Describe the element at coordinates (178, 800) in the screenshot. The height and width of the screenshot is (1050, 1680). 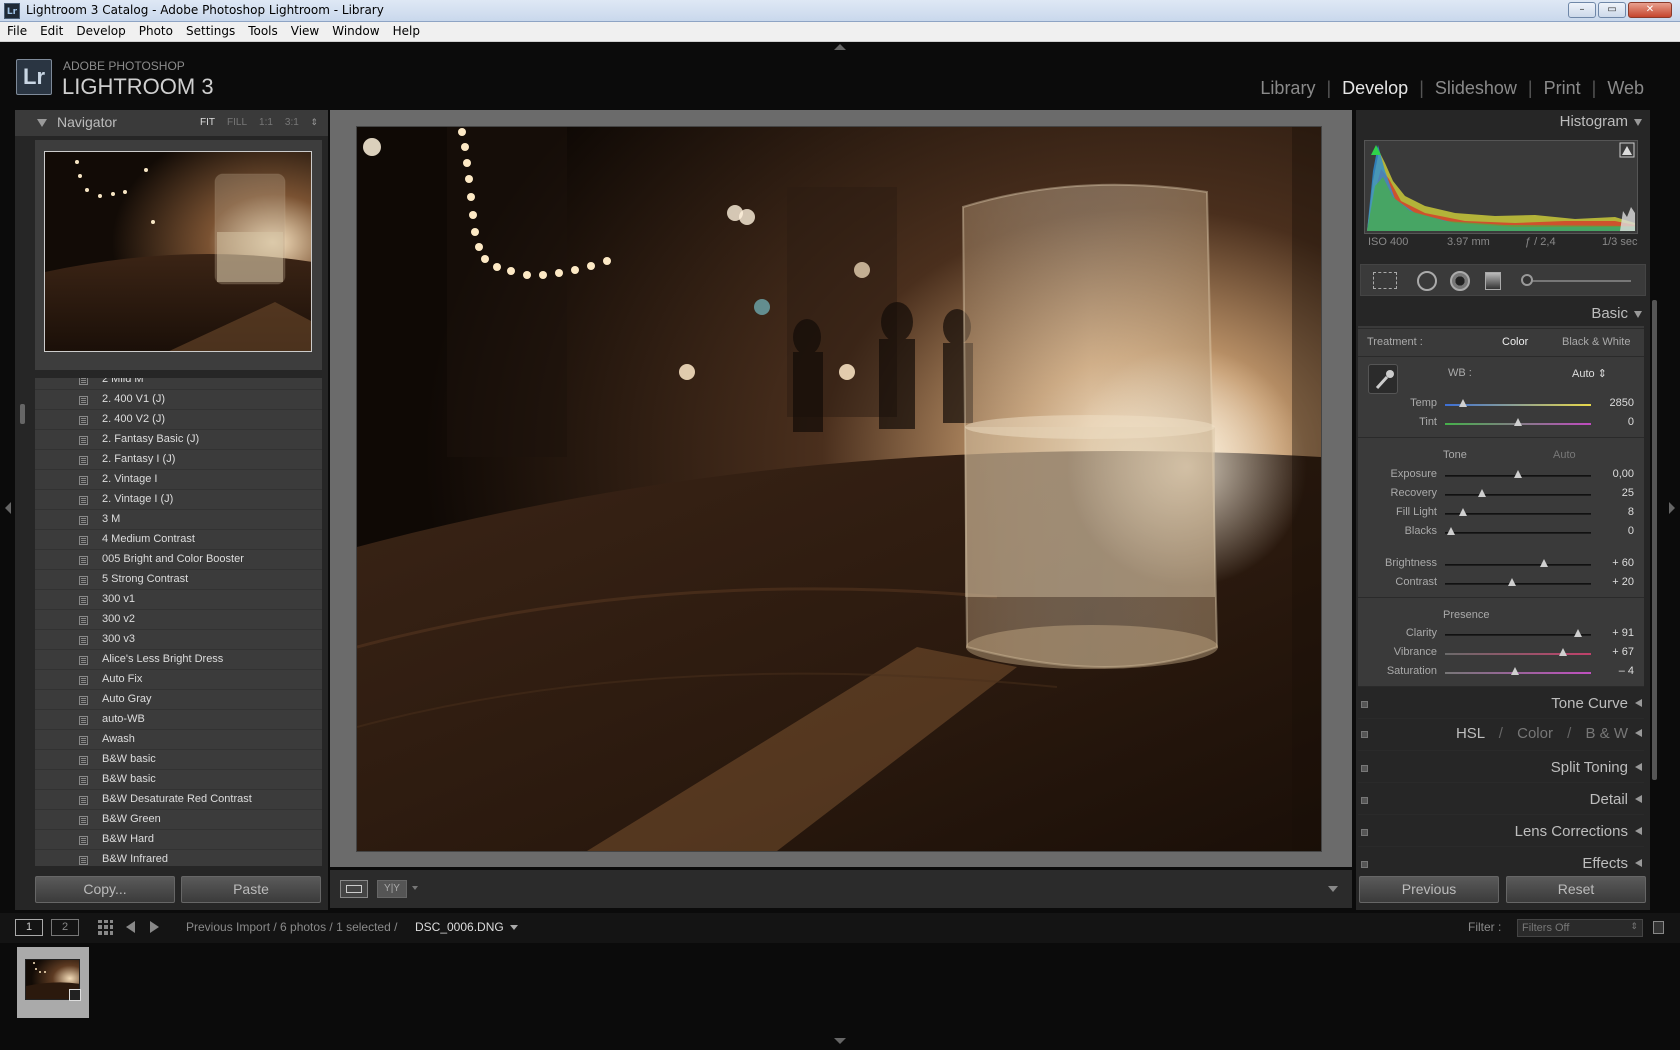
I see `preset-item: B&W Desaturate Red Contrast` at that location.